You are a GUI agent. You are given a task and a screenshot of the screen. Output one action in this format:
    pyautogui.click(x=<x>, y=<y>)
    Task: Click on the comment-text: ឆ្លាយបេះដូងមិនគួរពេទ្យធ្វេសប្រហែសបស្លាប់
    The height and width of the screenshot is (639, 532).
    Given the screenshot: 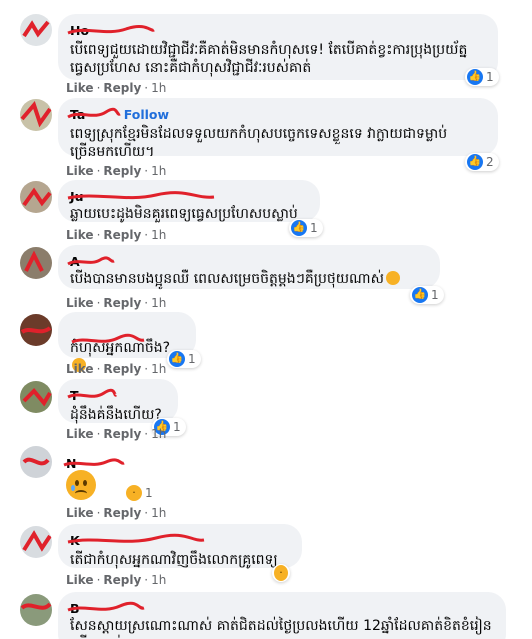 What is the action you would take?
    pyautogui.click(x=184, y=214)
    